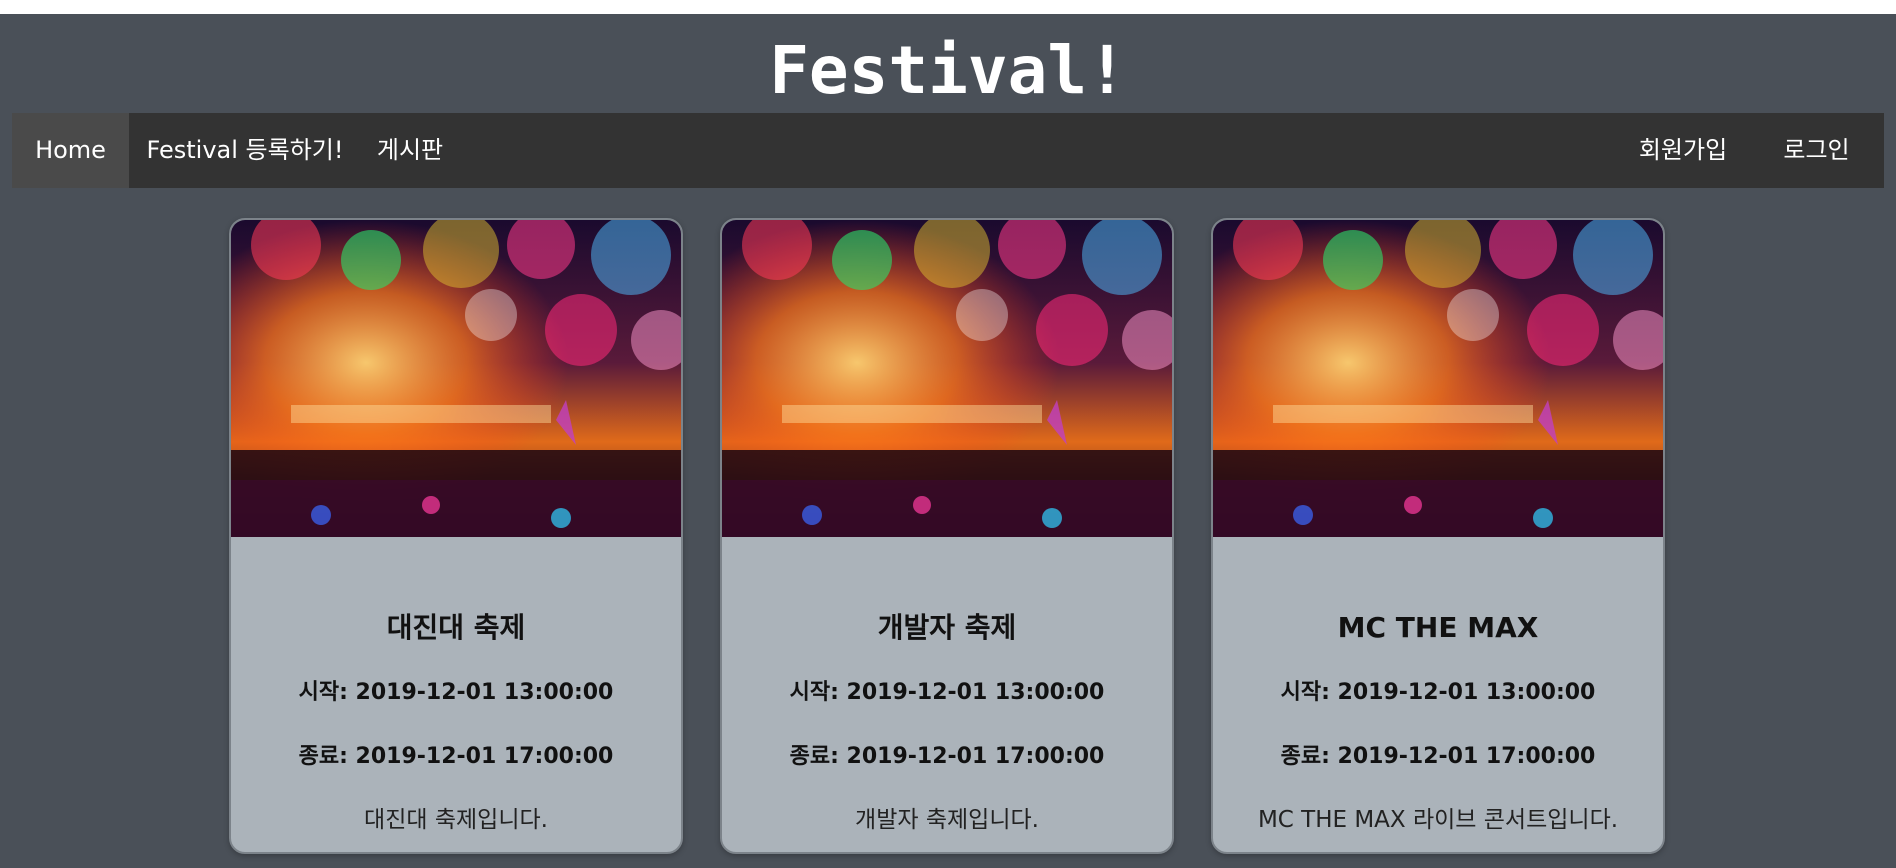 The image size is (1896, 868). Describe the element at coordinates (947, 627) in the screenshot. I see `festival-title: 개발자 축제` at that location.